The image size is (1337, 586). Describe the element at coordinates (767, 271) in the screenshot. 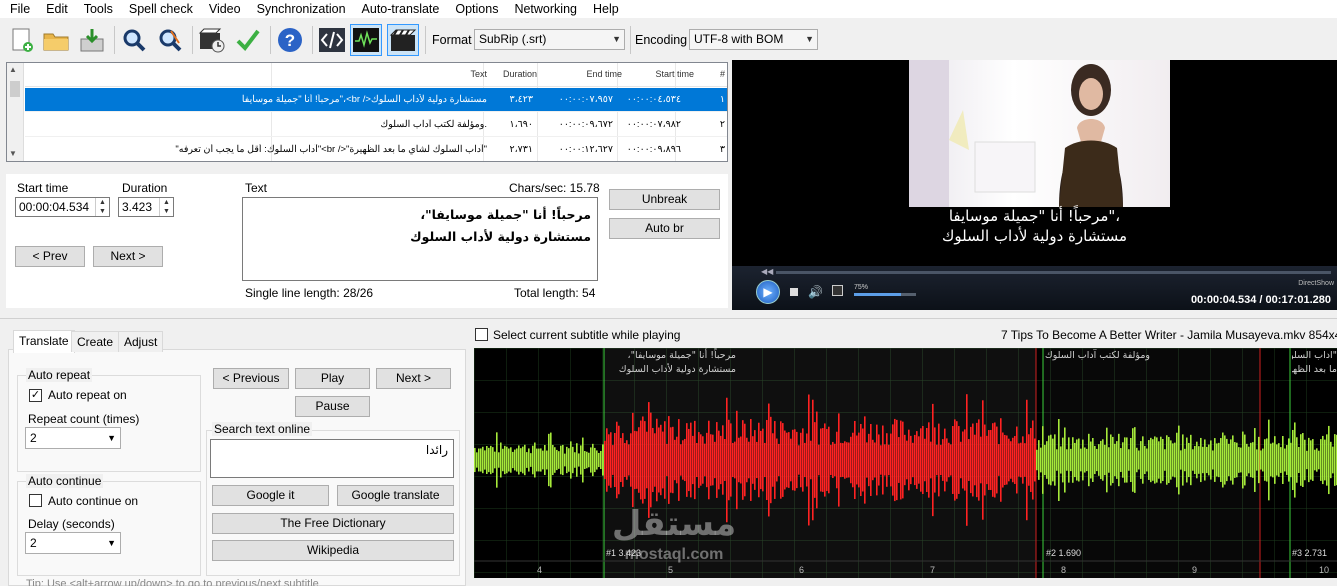

I see `rewind-icon: ◀◀` at that location.